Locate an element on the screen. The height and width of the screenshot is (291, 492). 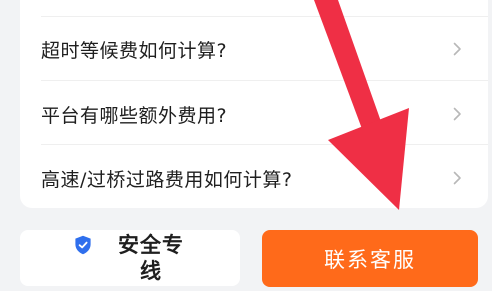
contact-customer-service-button: 联系客服 is located at coordinates (370, 258).